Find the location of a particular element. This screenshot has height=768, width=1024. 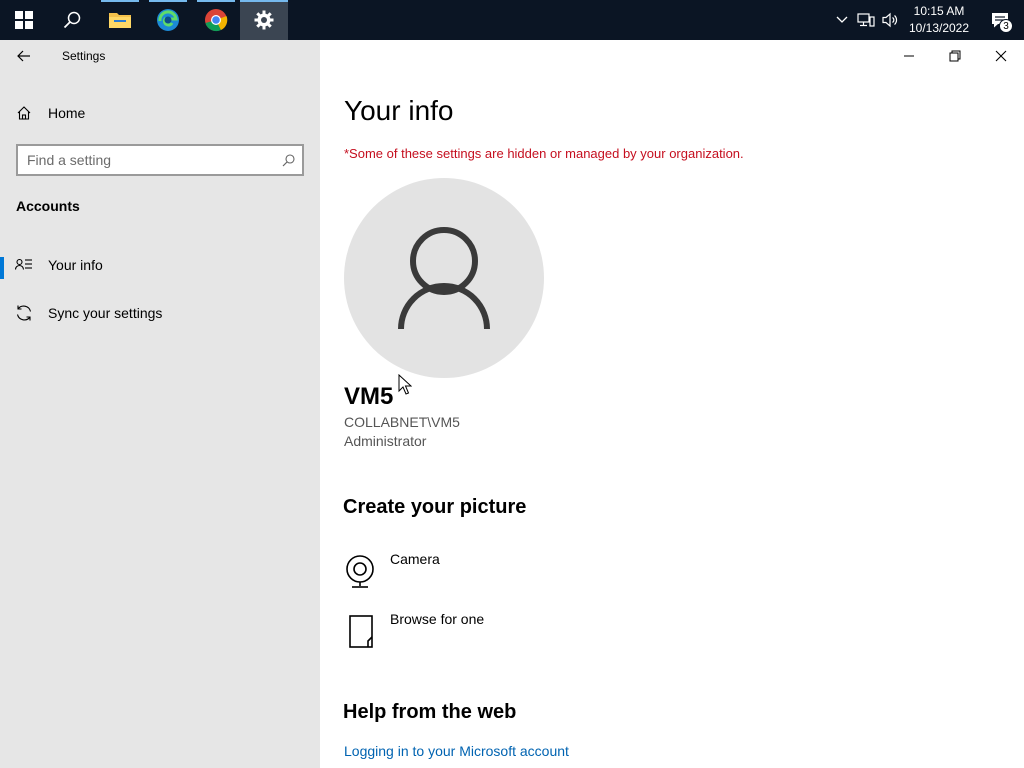

clock-time: 10:15 AM is located at coordinates (939, 11).